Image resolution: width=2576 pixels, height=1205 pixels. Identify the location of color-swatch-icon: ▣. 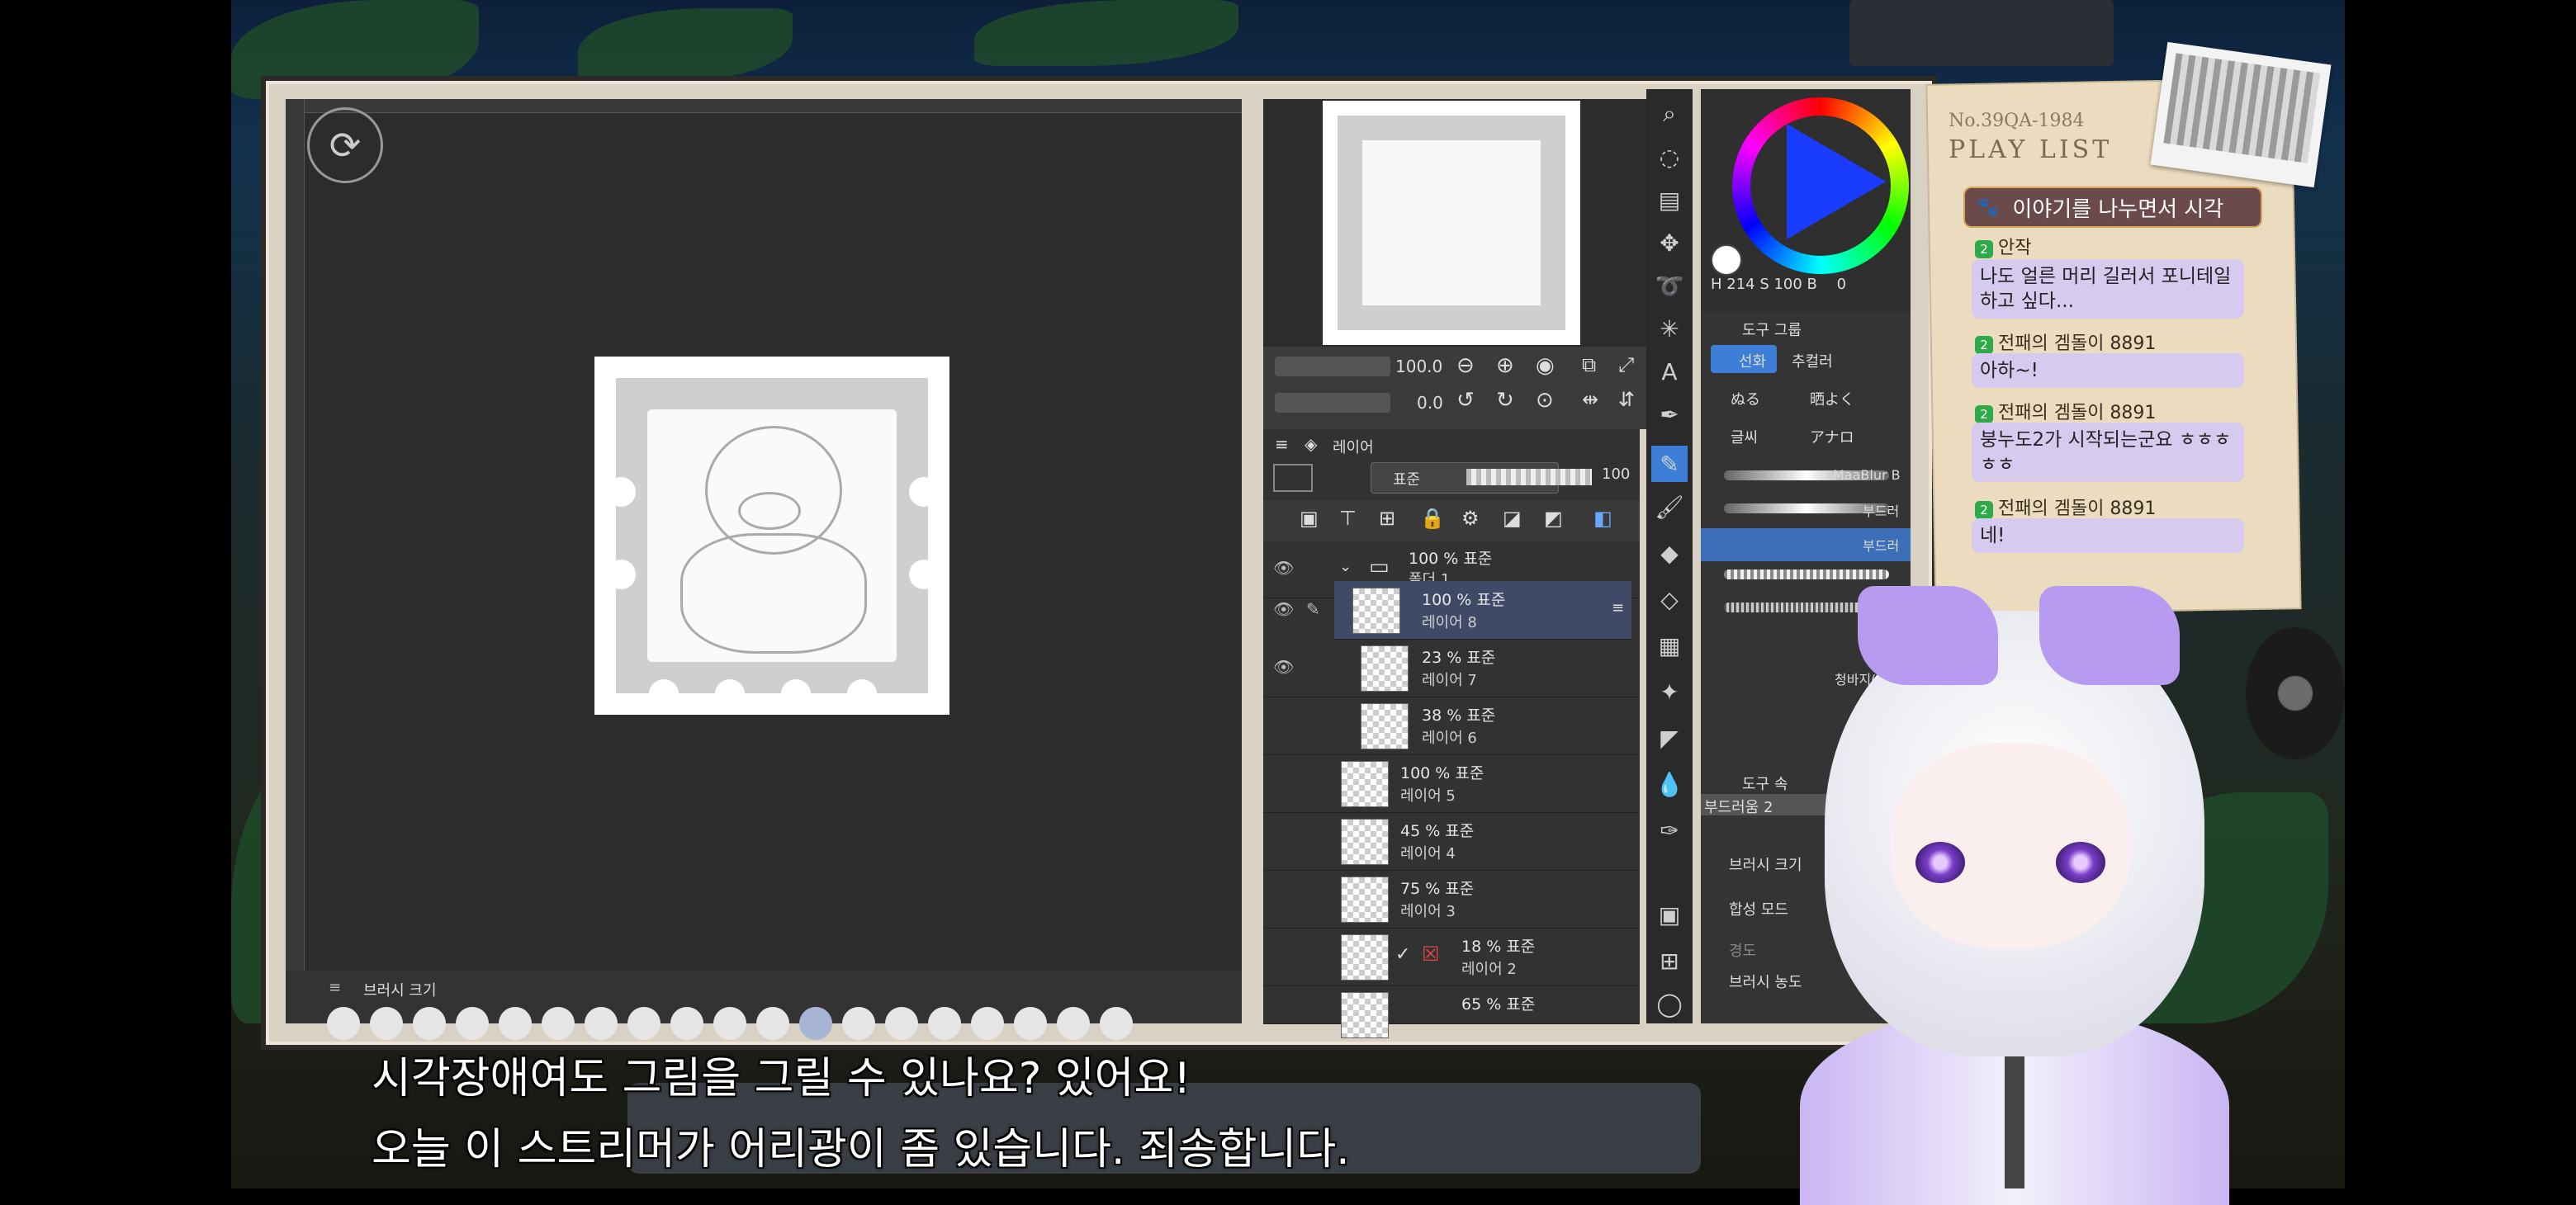
(1669, 914).